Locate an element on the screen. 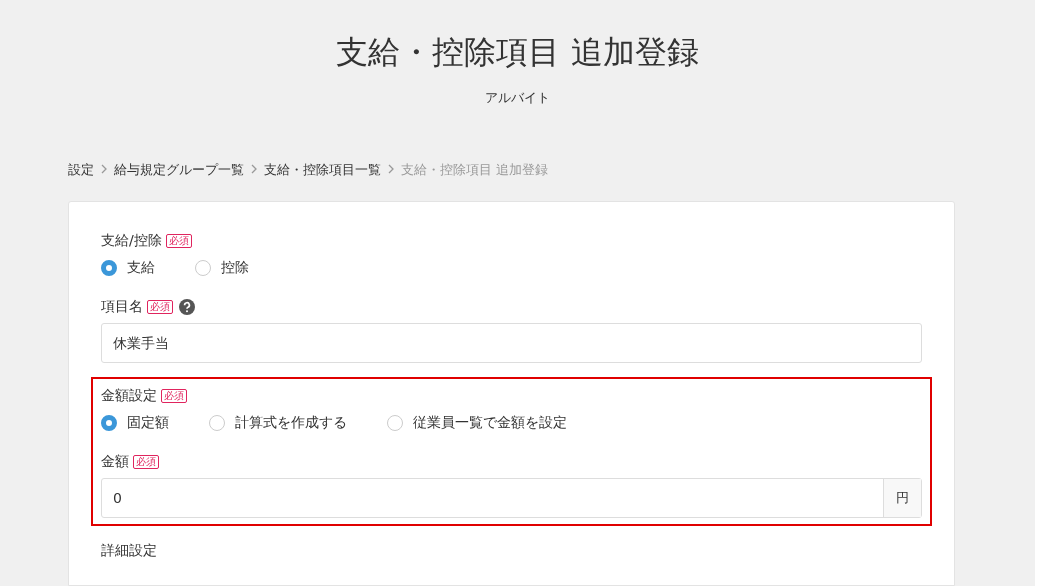 The height and width of the screenshot is (586, 1040). breadcrumb-item: 支給・控除項目 追加登録 is located at coordinates (475, 169).